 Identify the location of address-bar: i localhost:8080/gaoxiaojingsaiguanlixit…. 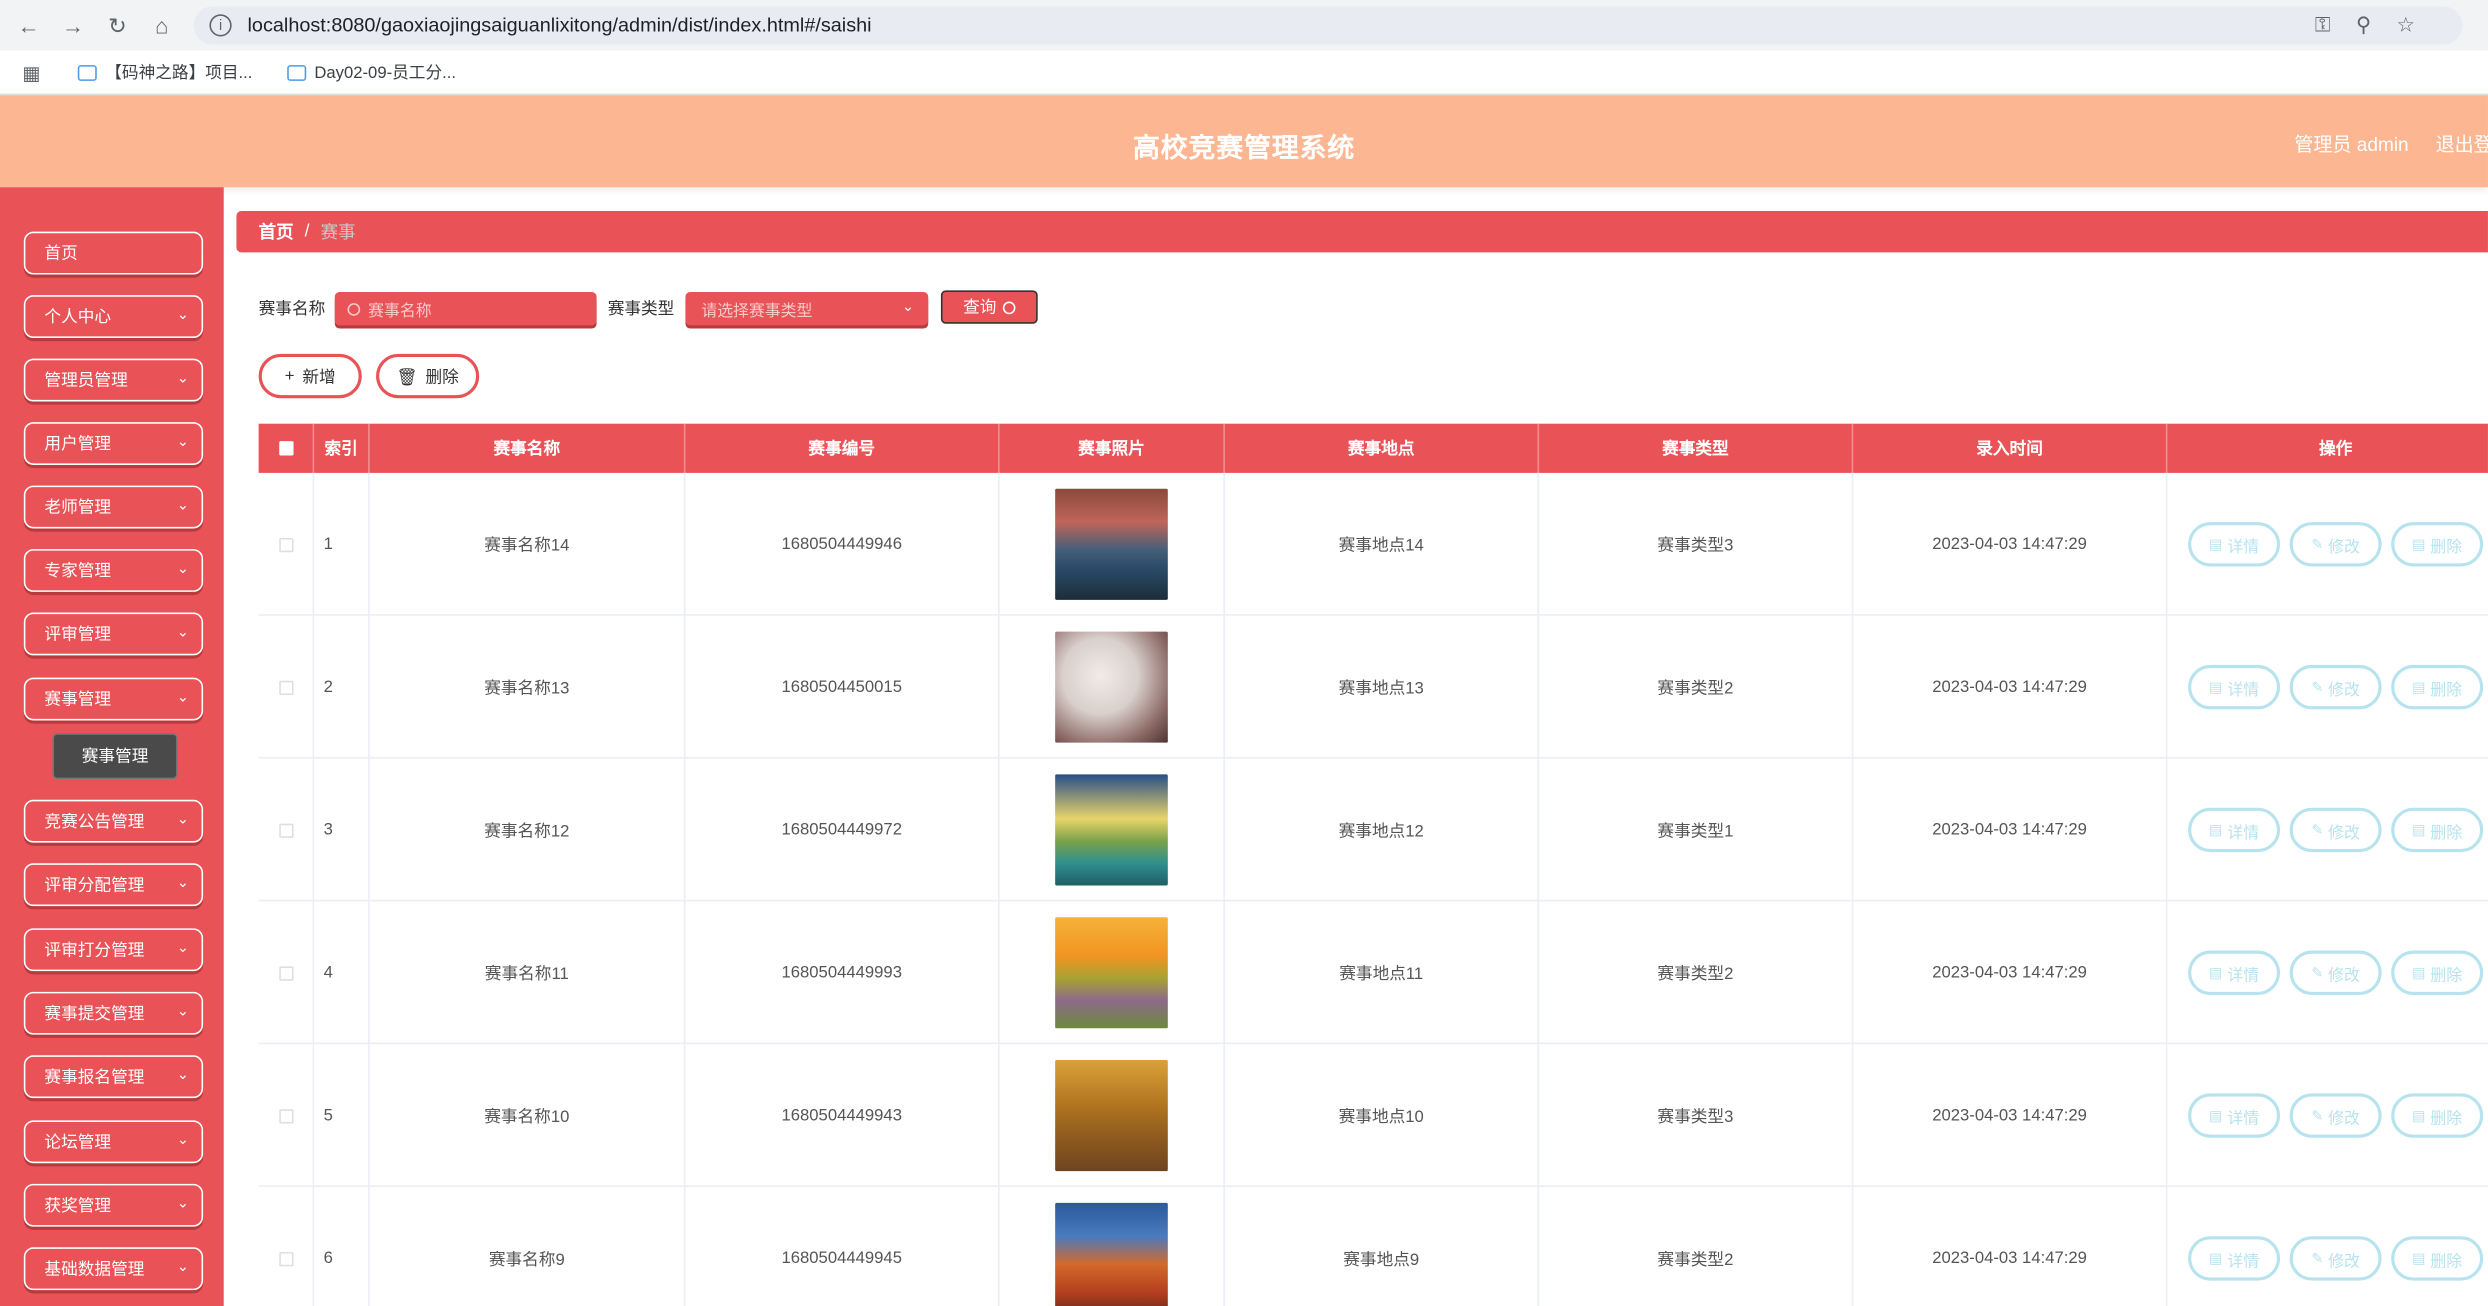
(1328, 25).